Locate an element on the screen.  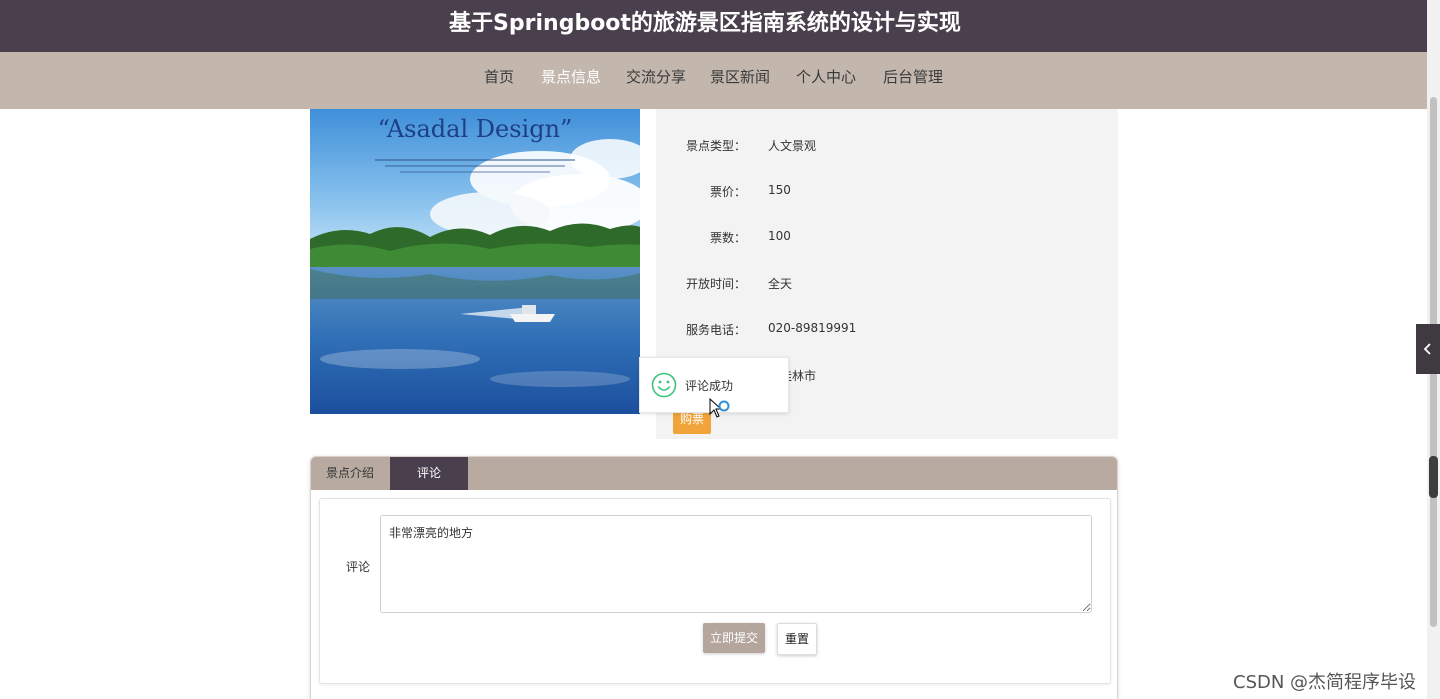
toast-message: 评论成功 is located at coordinates (709, 386).